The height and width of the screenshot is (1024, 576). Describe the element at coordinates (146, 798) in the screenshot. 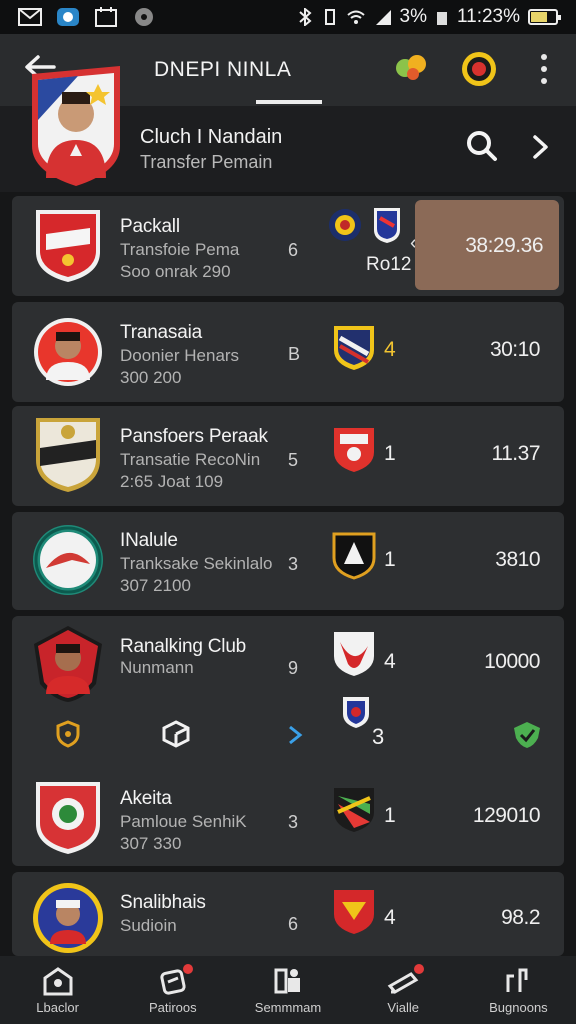

I see `row-name: Akeita` at that location.